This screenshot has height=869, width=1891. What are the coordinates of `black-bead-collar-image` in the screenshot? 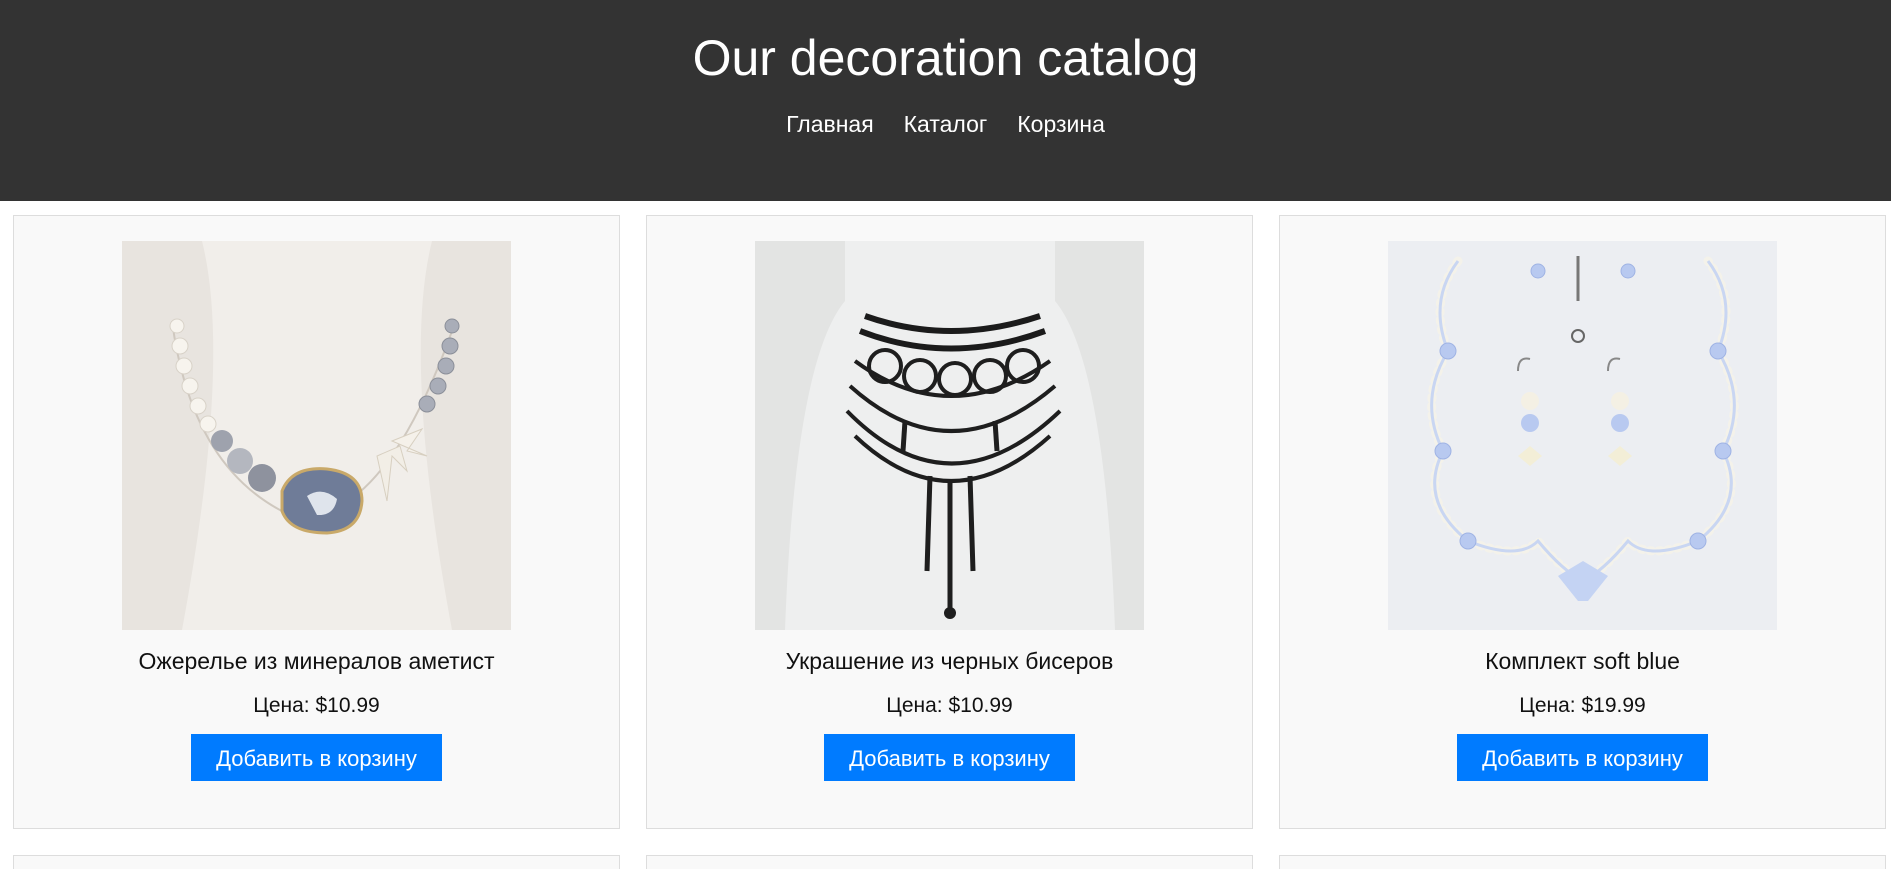 It's located at (949, 435).